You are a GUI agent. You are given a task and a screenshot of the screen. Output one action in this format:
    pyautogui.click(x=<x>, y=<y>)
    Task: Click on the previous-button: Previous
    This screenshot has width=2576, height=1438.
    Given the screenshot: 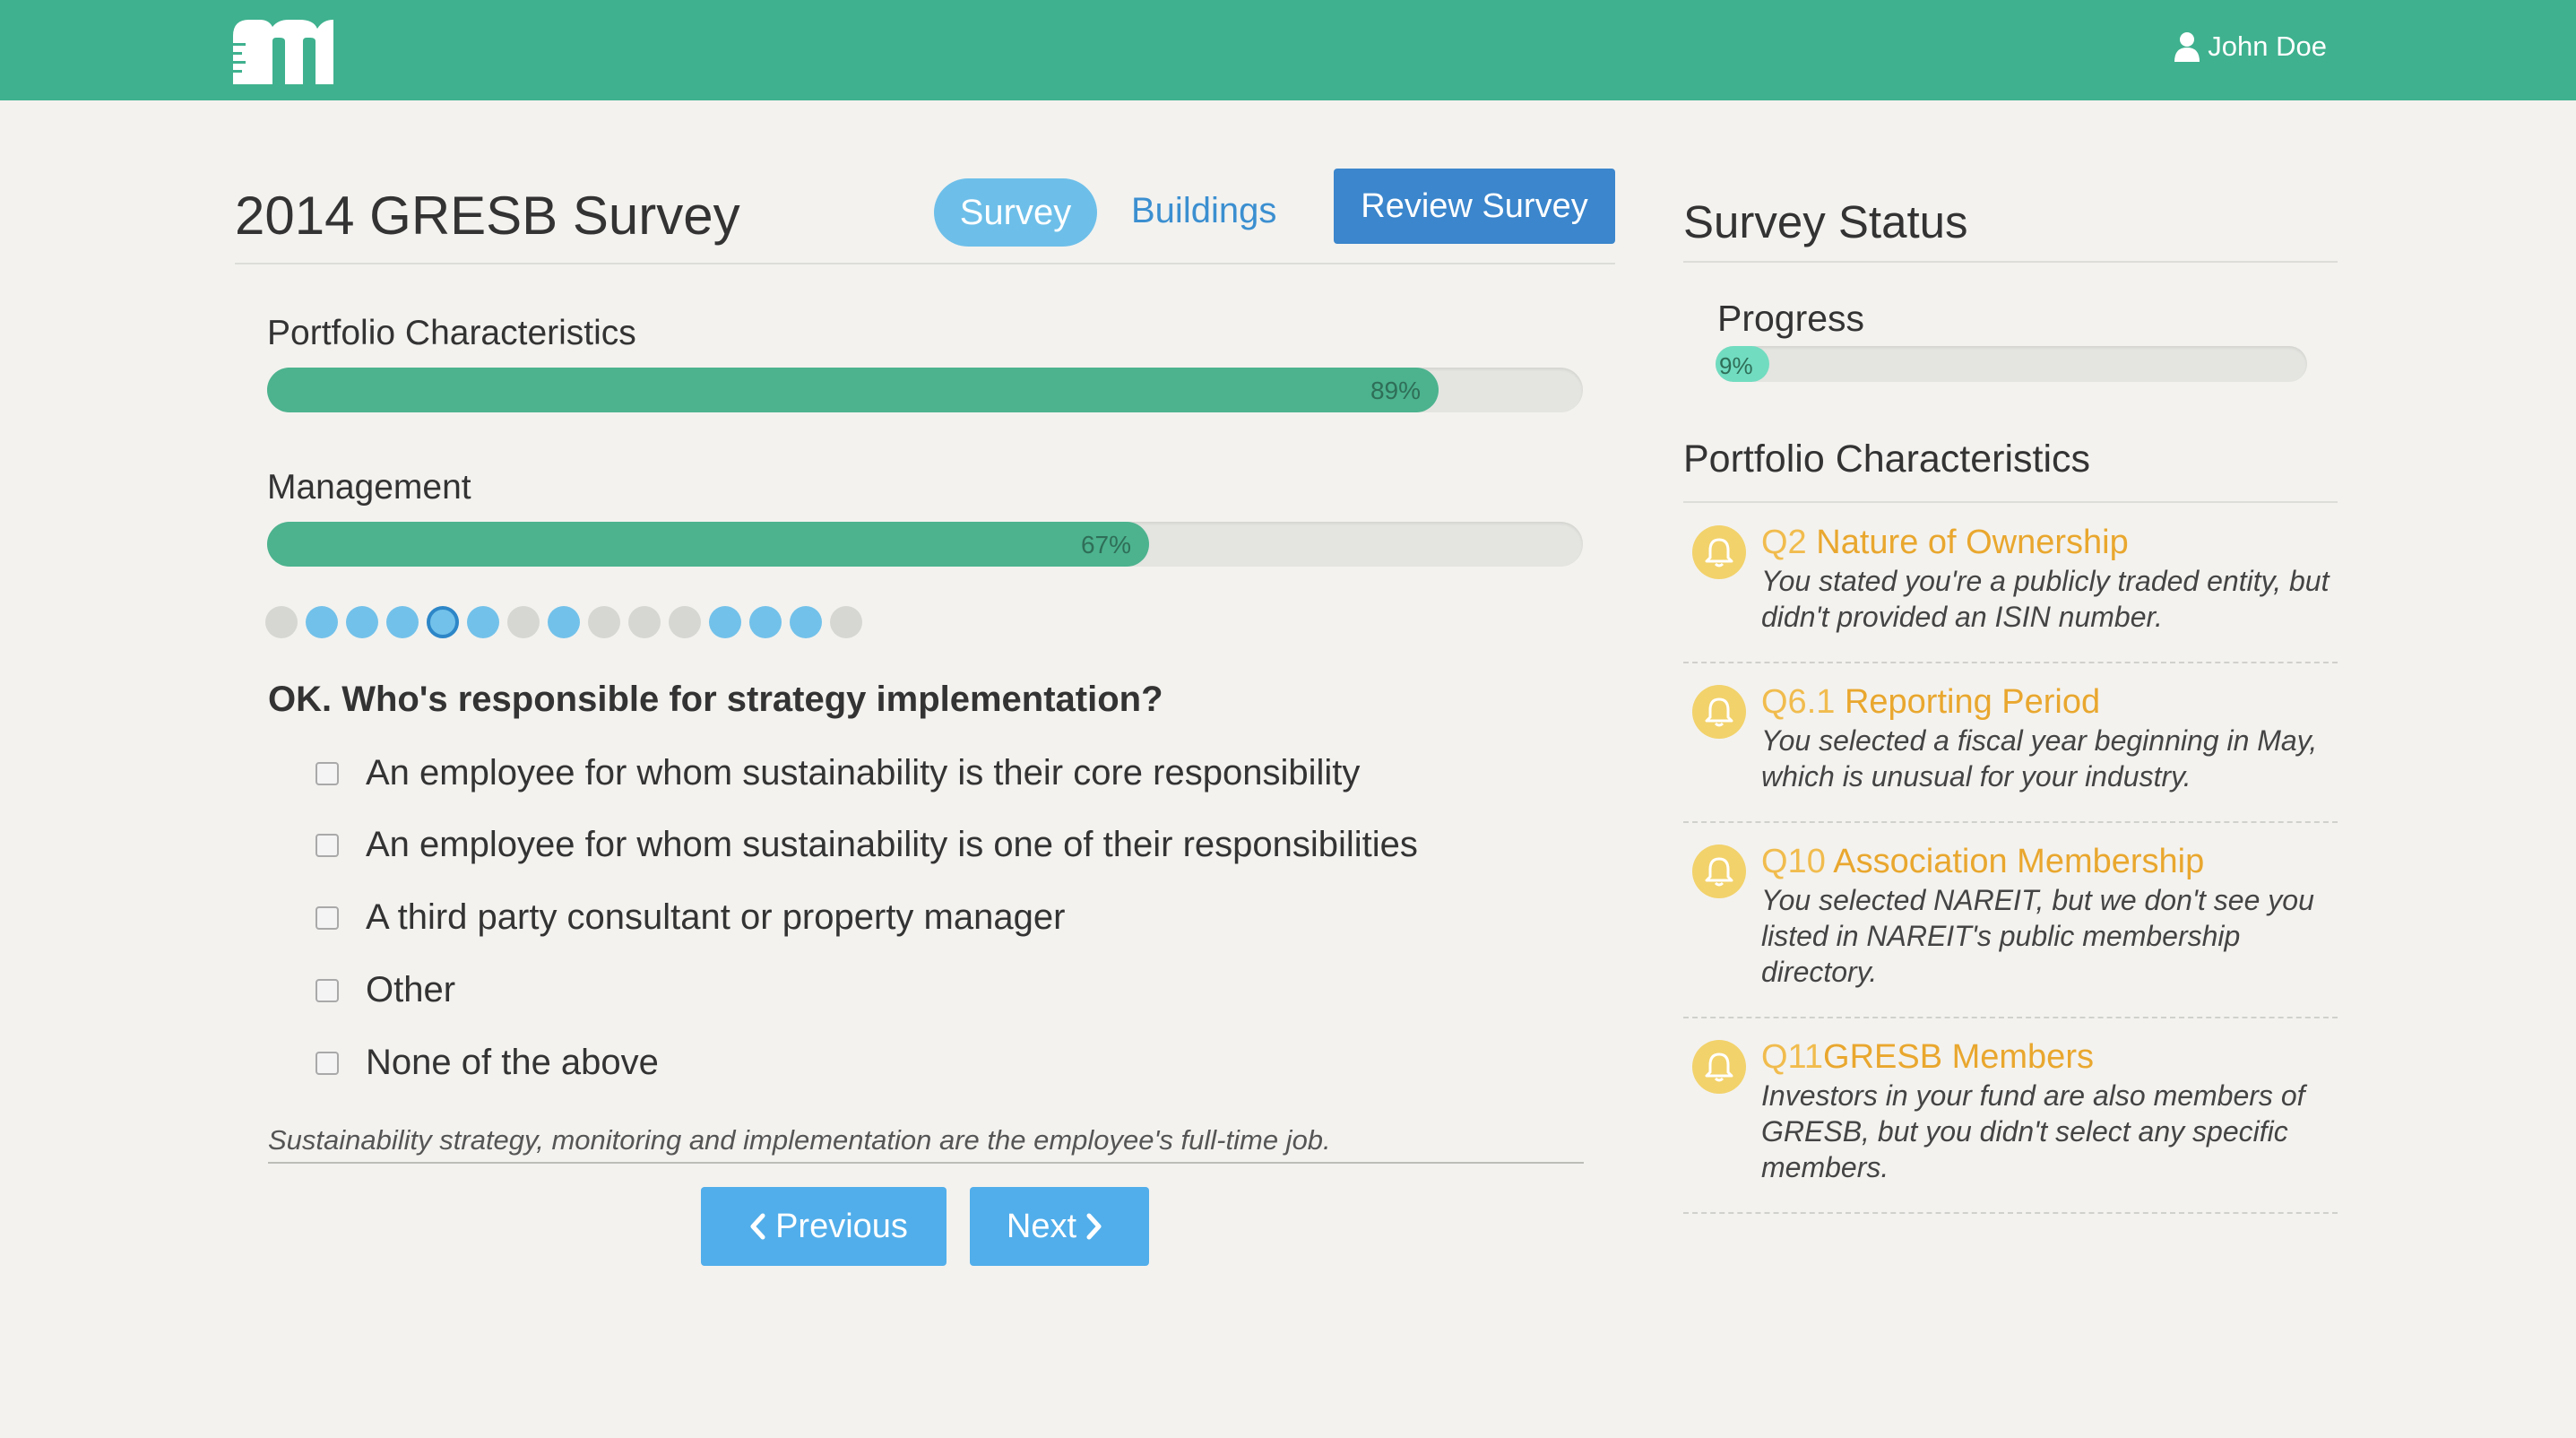 What is the action you would take?
    pyautogui.click(x=824, y=1226)
    